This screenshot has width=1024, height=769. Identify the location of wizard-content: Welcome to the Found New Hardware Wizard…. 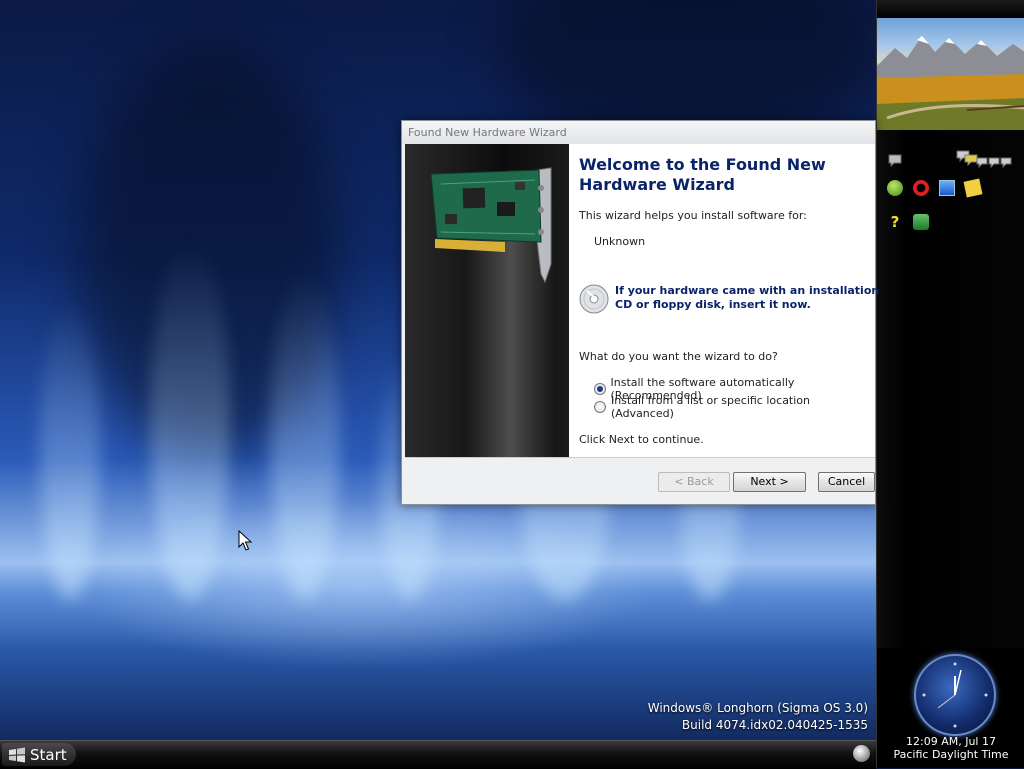
(724, 300).